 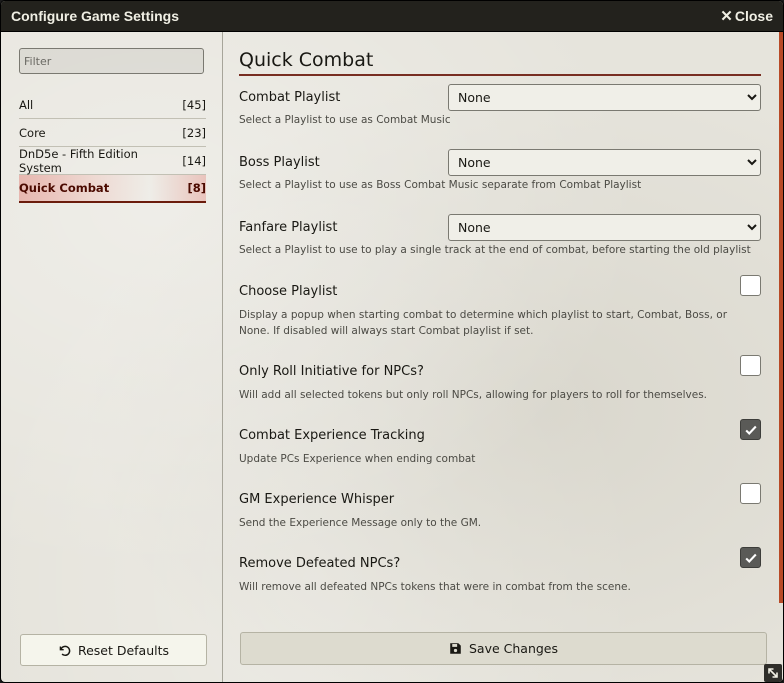 I want to click on reset-defaults-button: Reset Defaults, so click(x=113, y=650).